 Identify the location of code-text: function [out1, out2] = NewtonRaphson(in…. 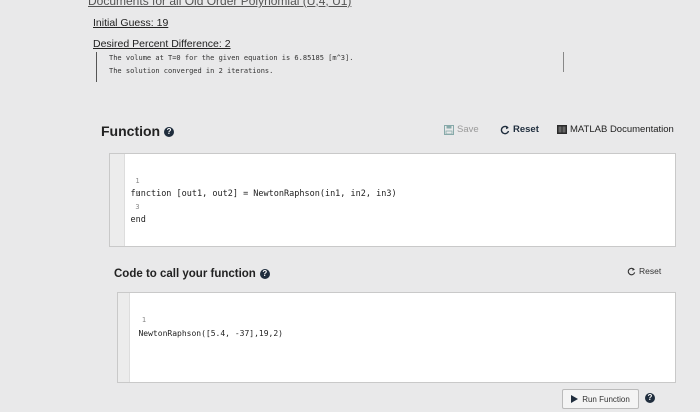
(263, 194).